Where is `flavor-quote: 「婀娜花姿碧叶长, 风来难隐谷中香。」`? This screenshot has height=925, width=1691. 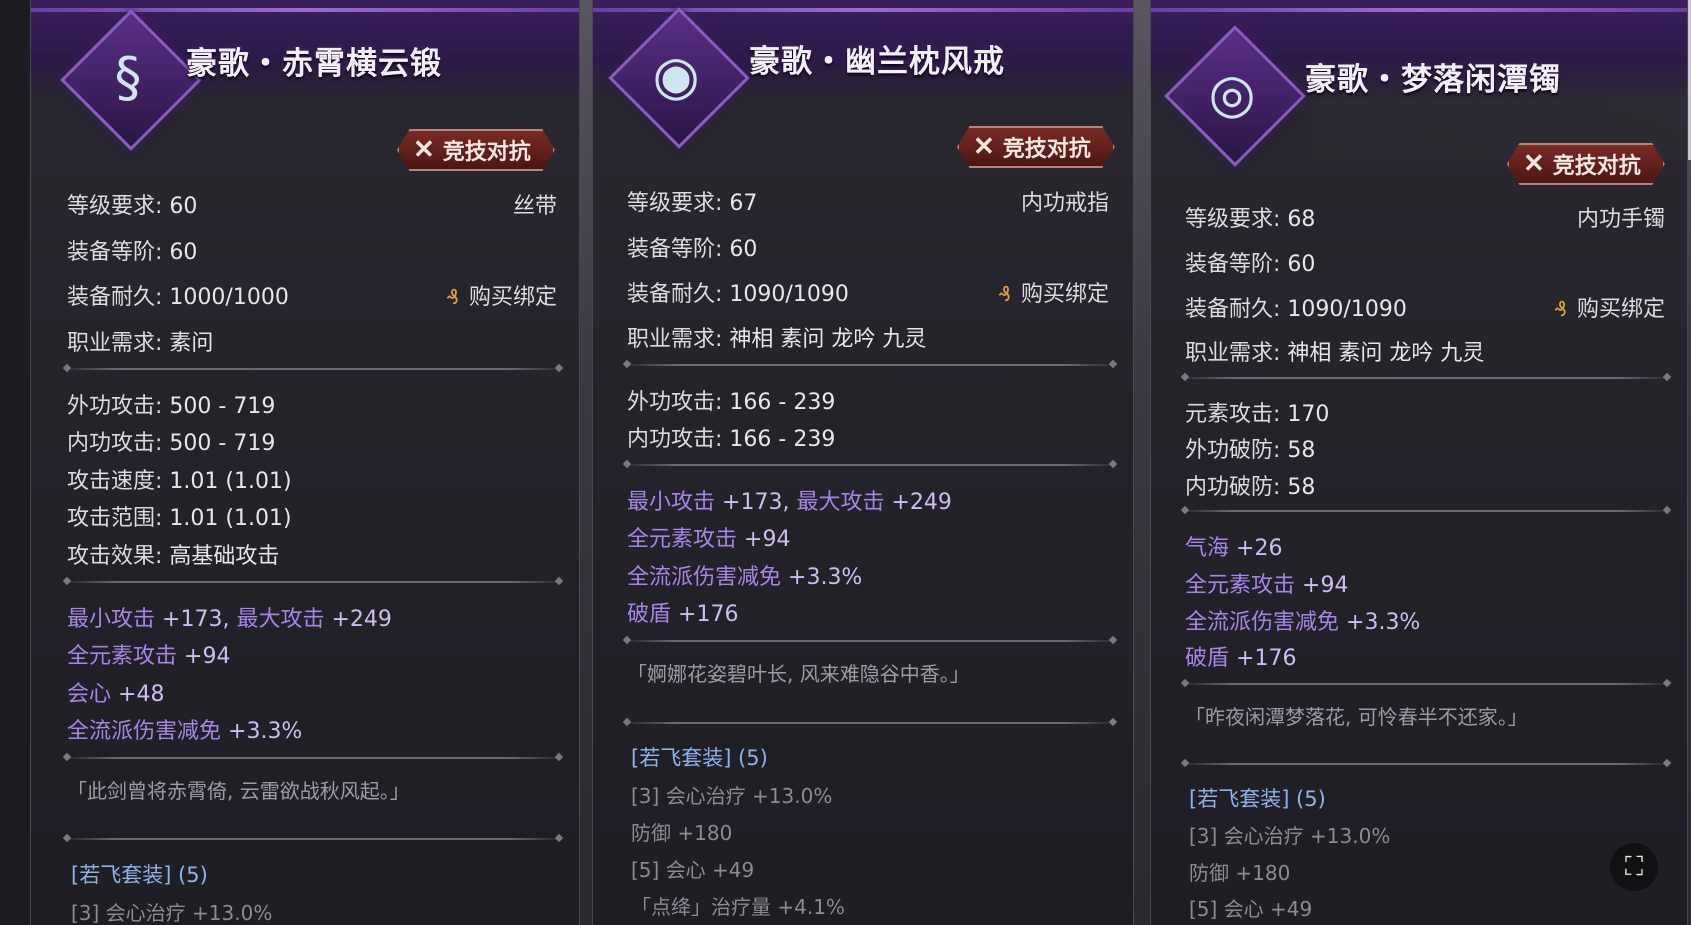 flavor-quote: 「婀娜花姿碧叶长, 风来难隐谷中香。」 is located at coordinates (798, 674).